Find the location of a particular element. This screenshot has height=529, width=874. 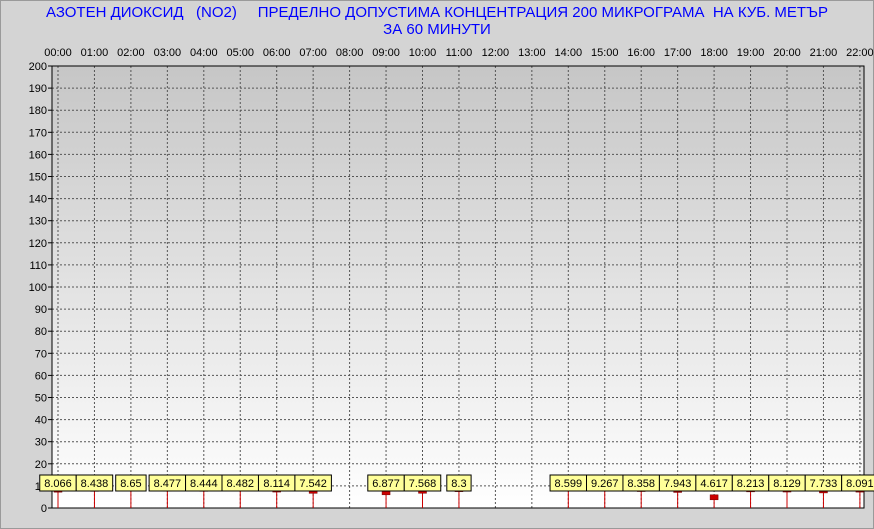

y-tick-label: 0 is located at coordinates (44, 509).